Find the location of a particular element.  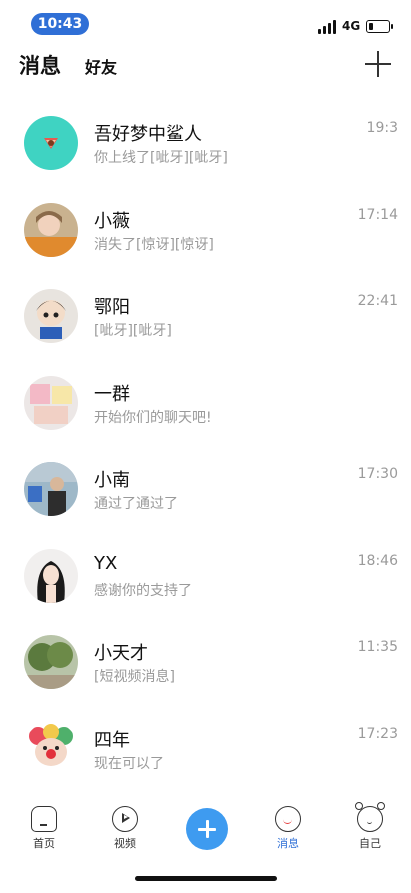

chat-preview: 通过了通过了 is located at coordinates (136, 504).